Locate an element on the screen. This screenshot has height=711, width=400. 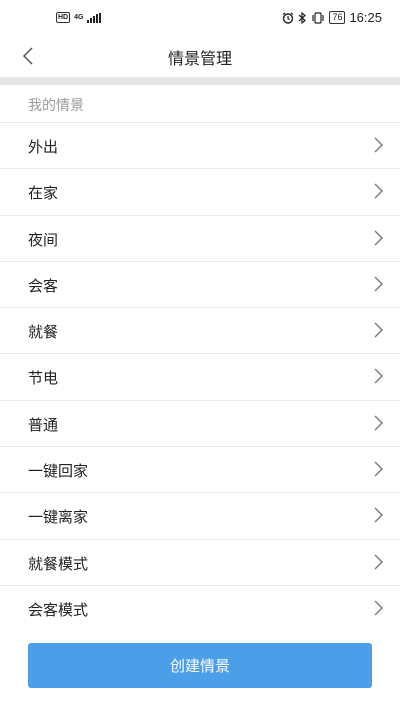
list-item: 外出 is located at coordinates (200, 146).